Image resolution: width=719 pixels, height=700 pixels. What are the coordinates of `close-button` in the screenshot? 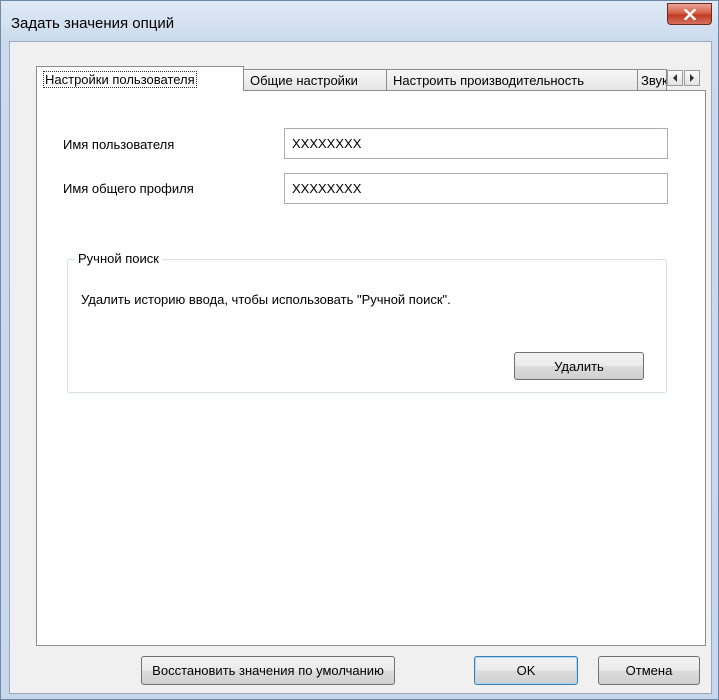 It's located at (689, 14).